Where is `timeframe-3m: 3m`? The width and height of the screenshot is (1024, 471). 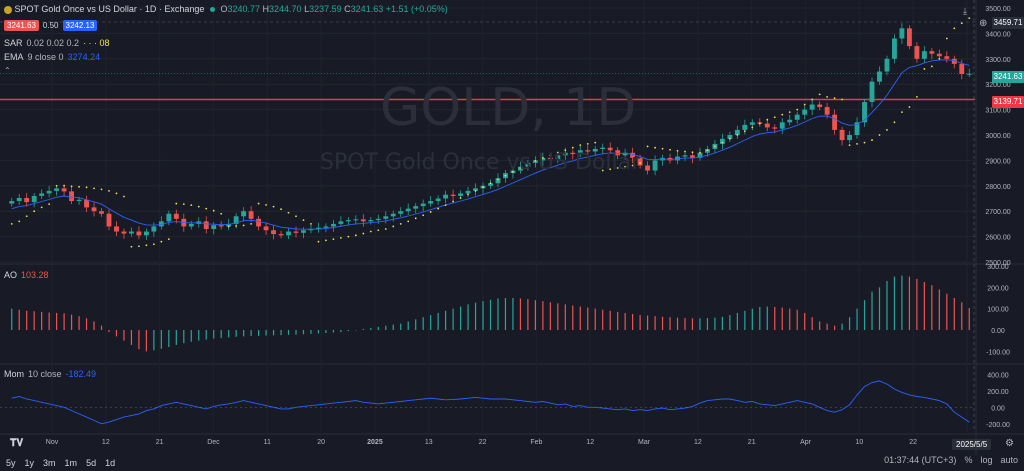 timeframe-3m: 3m is located at coordinates (49, 463).